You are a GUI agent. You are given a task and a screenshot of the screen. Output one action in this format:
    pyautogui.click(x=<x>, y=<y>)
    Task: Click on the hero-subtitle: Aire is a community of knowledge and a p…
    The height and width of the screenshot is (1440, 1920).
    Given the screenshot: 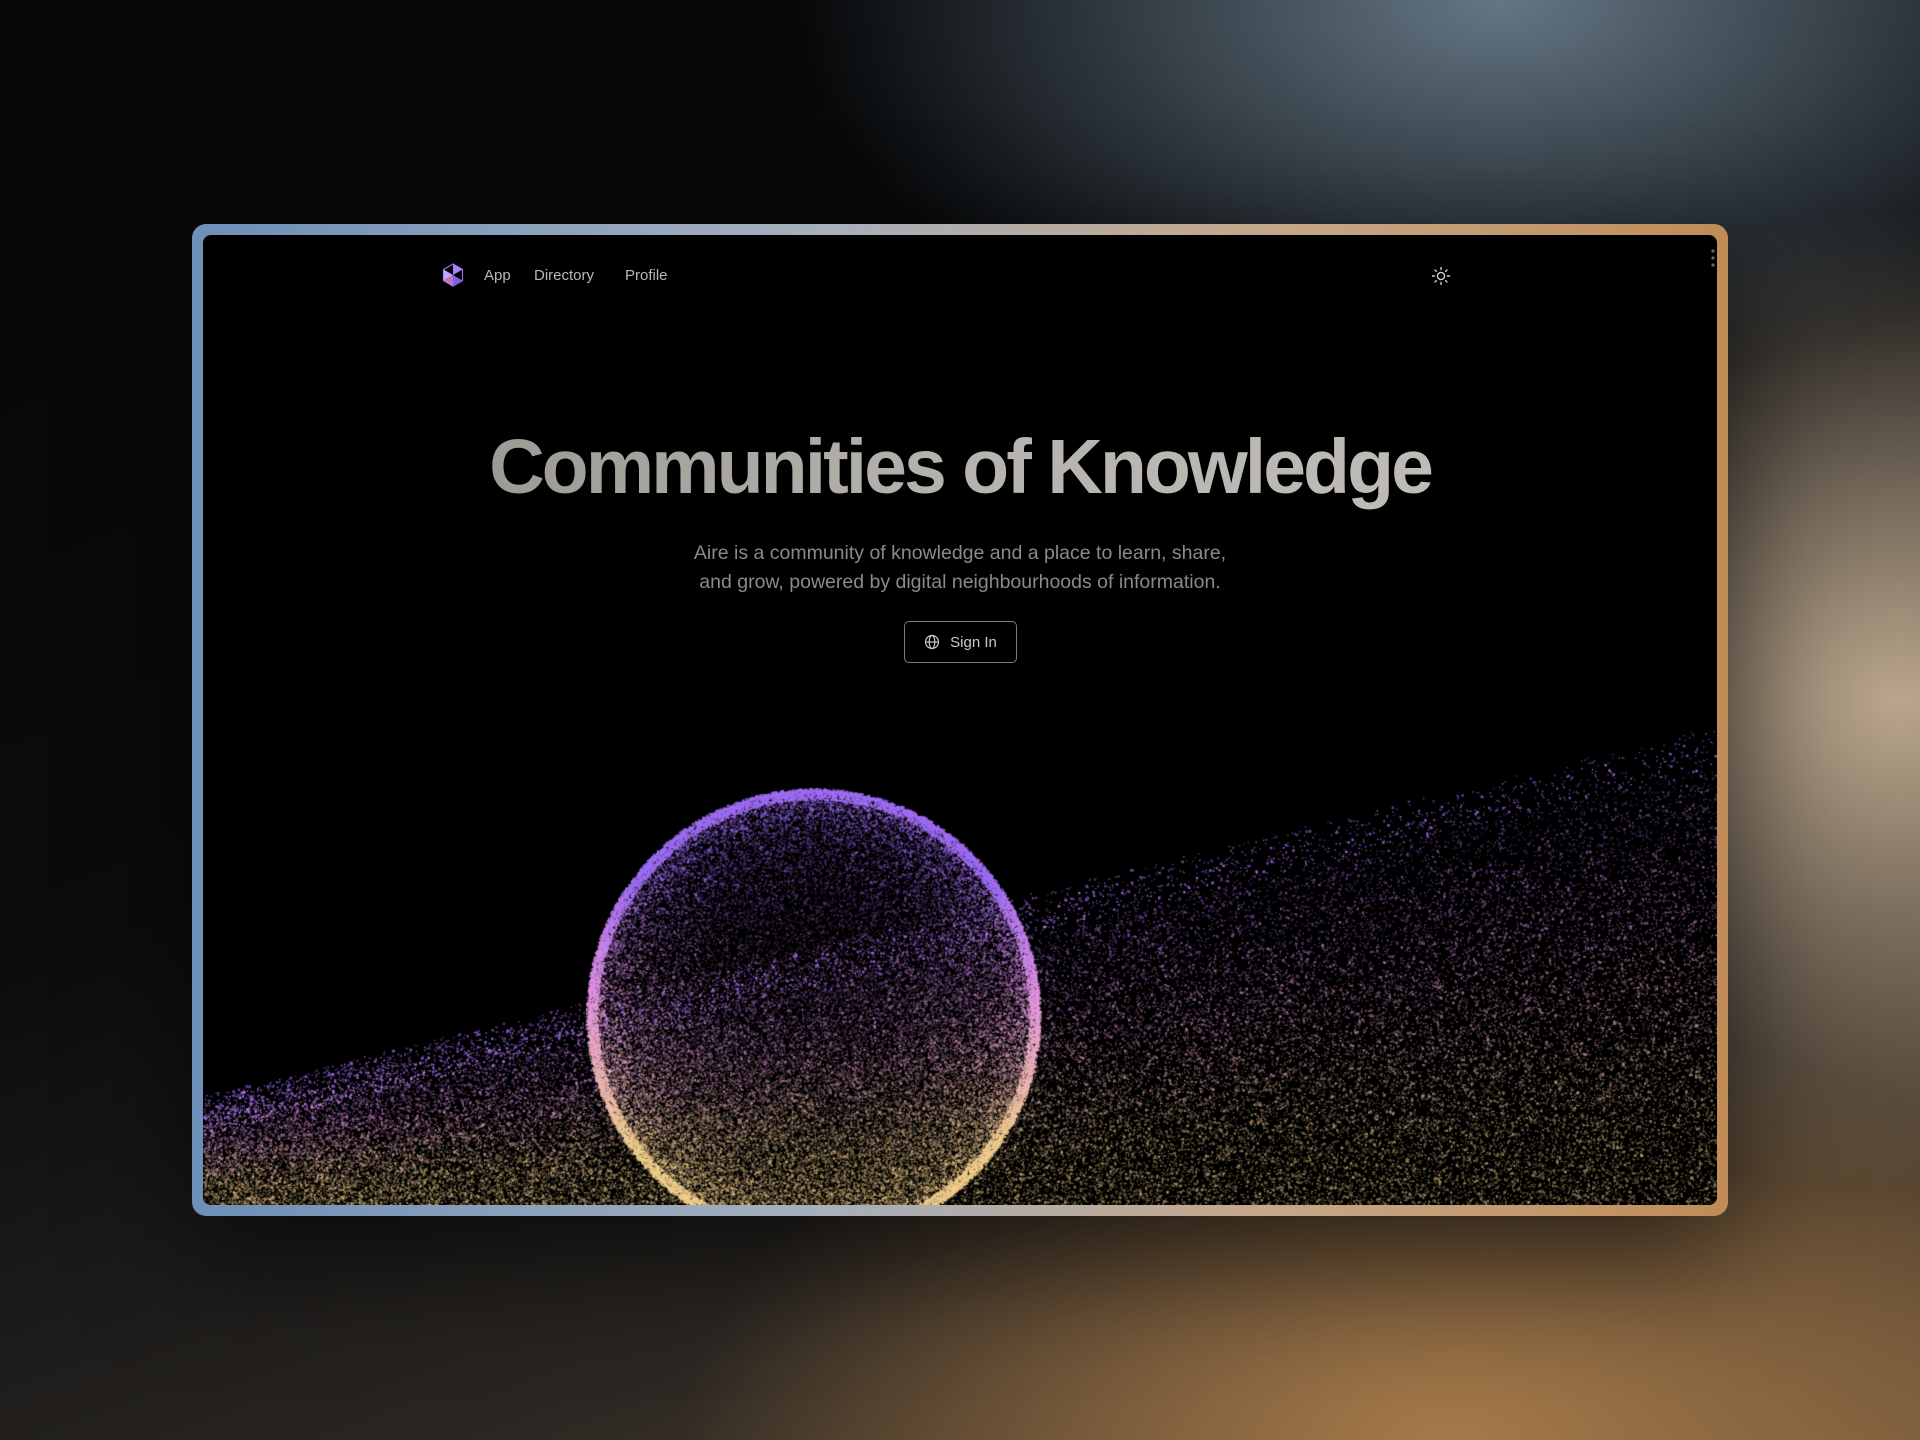 What is the action you would take?
    pyautogui.click(x=960, y=568)
    